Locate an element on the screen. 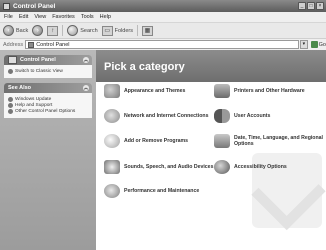 The image size is (326, 250). see-also-panel-header: See Also ︽ is located at coordinates (48, 88).